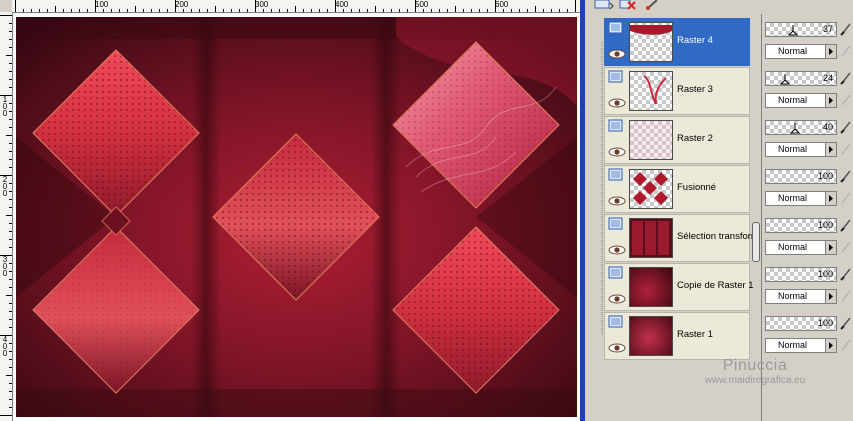 The height and width of the screenshot is (421, 853). What do you see at coordinates (827, 78) in the screenshot?
I see `opacity-value: 24` at bounding box center [827, 78].